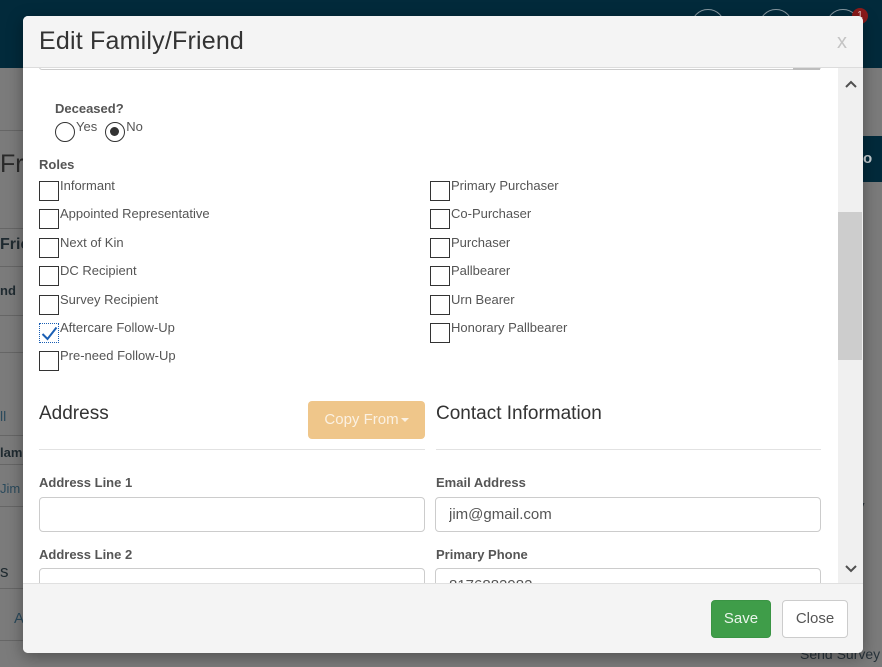 This screenshot has width=882, height=667. What do you see at coordinates (481, 271) in the screenshot?
I see `role-label: Pallbearer` at bounding box center [481, 271].